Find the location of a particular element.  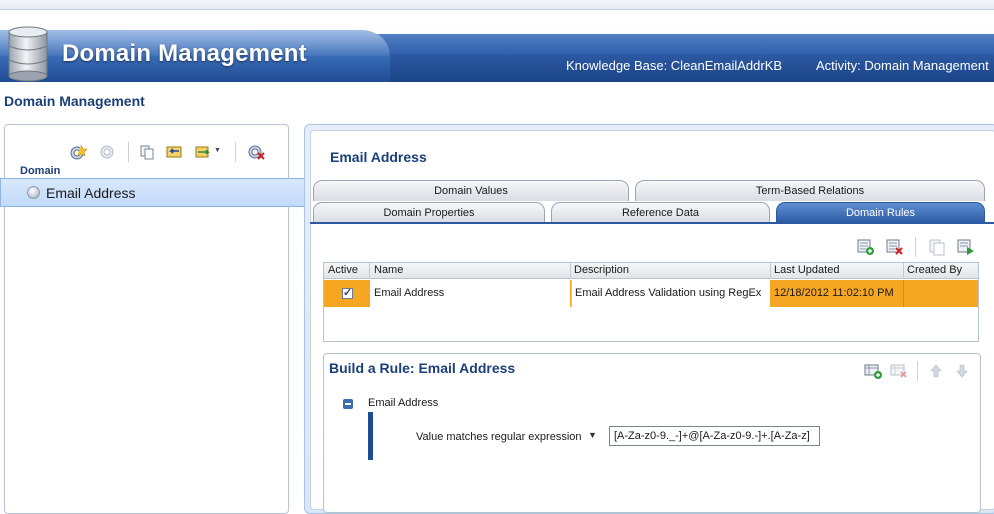

app-title: Domain Management is located at coordinates (184, 53).